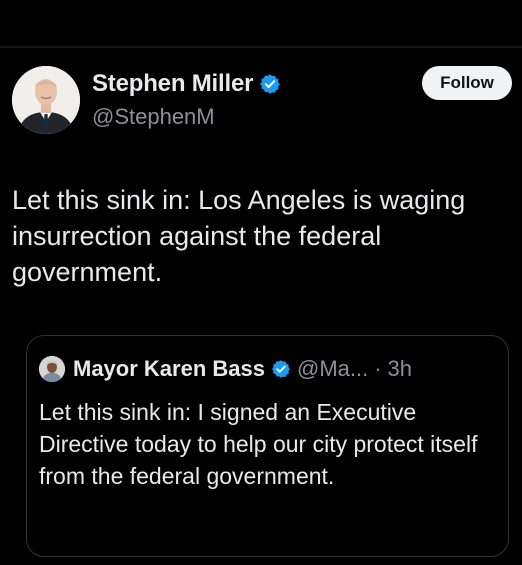 This screenshot has width=522, height=565. Describe the element at coordinates (261, 47) in the screenshot. I see `divider` at that location.